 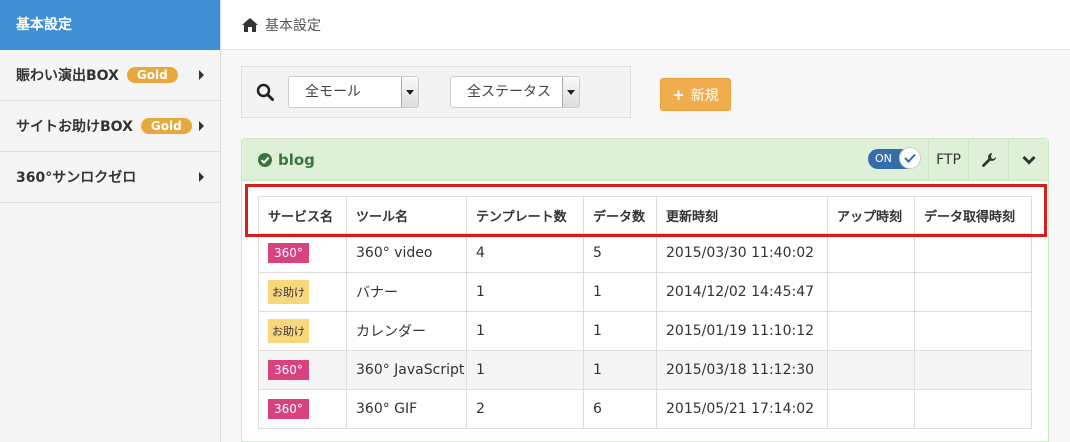 I want to click on panel-header: blog ON FTP, so click(x=645, y=160).